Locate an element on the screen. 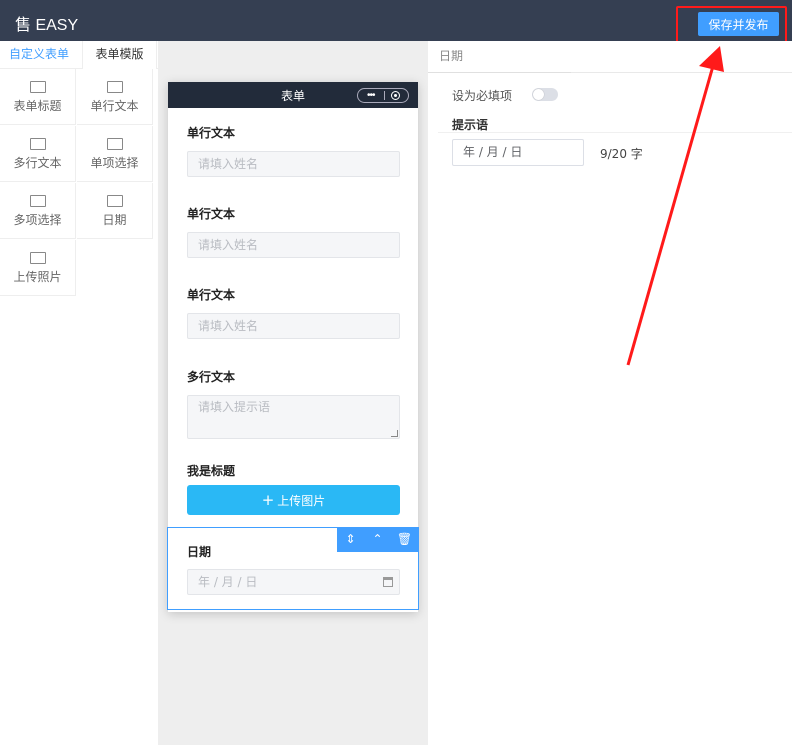  annotation-arrow is located at coordinates (675, 206).